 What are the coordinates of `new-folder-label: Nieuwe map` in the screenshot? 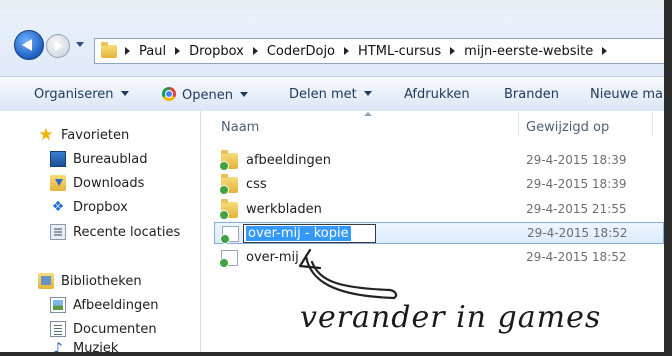 It's located at (631, 94).